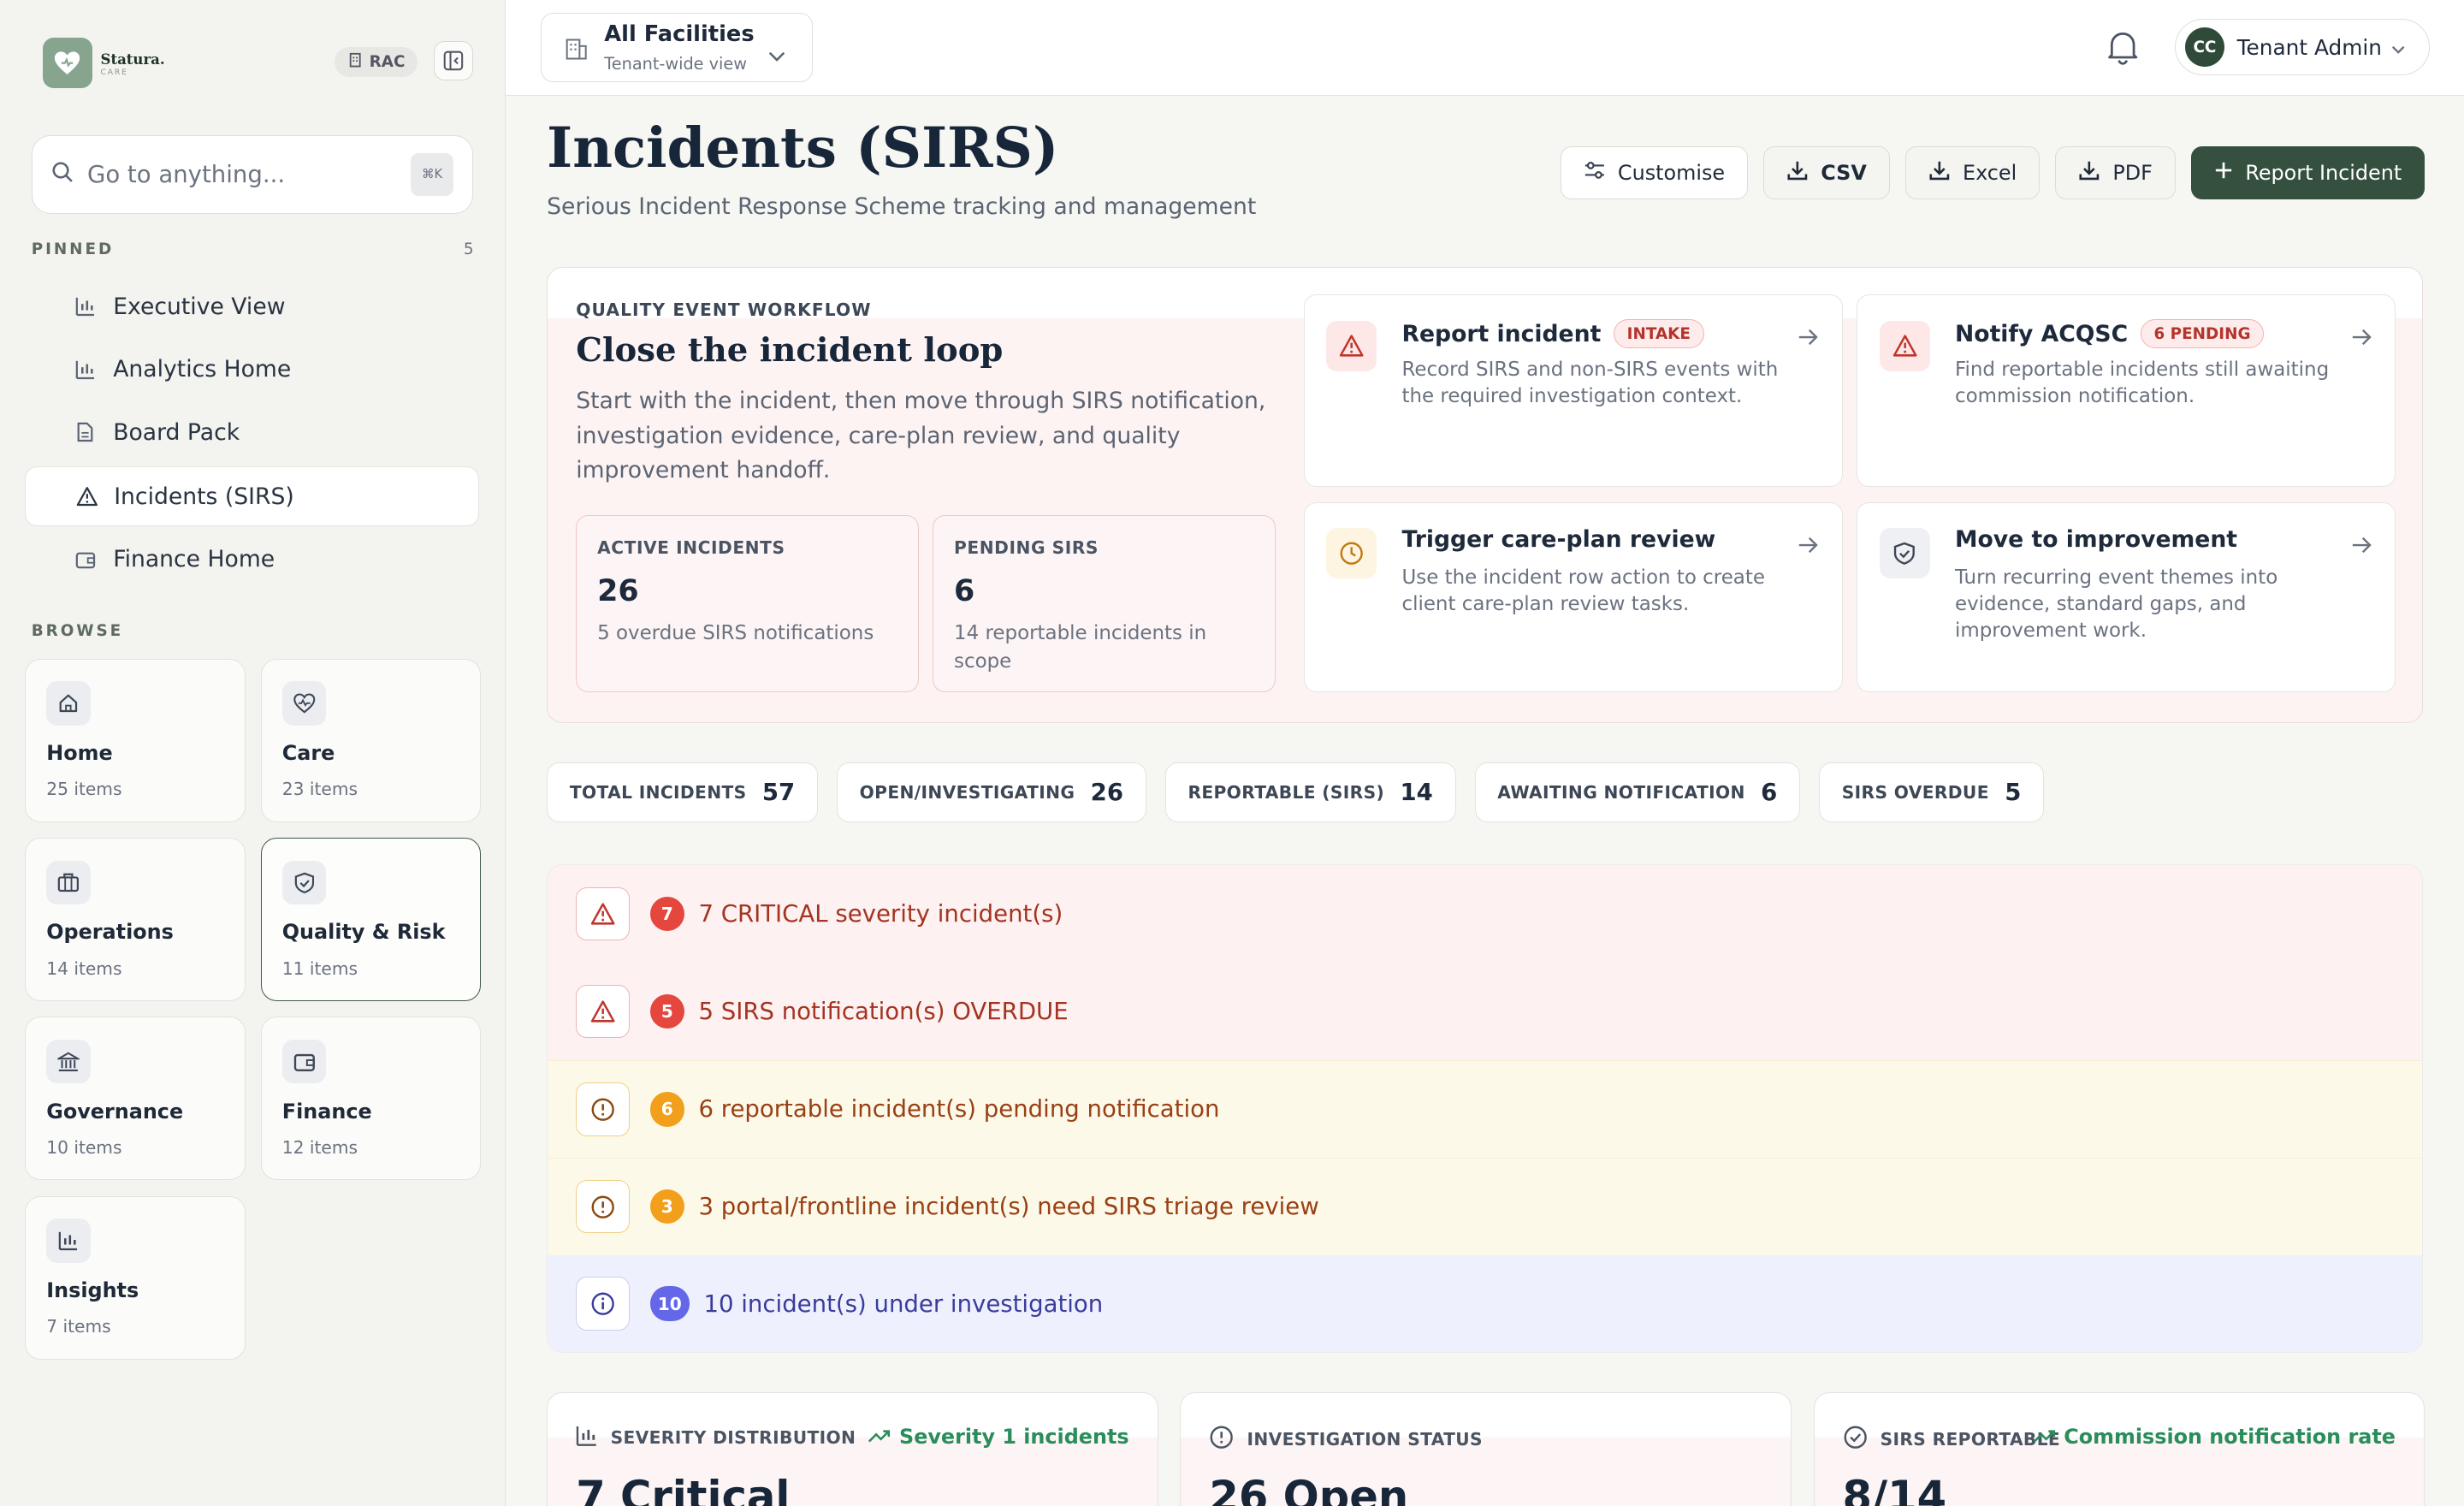 The image size is (2464, 1506). What do you see at coordinates (2309, 47) in the screenshot?
I see `user-name: Tenant Admin` at bounding box center [2309, 47].